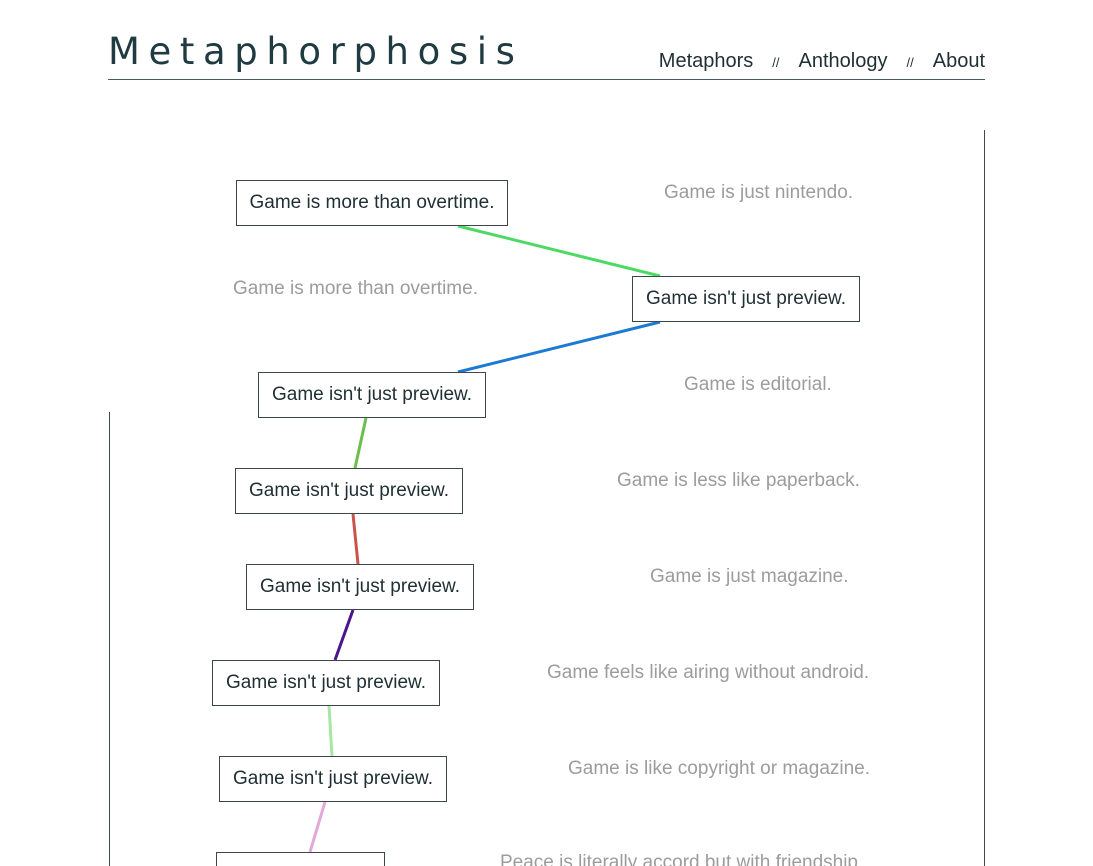 This screenshot has width=1093, height=866. What do you see at coordinates (719, 769) in the screenshot?
I see `alternative-metaphor: Game is like copyright or magazine.` at bounding box center [719, 769].